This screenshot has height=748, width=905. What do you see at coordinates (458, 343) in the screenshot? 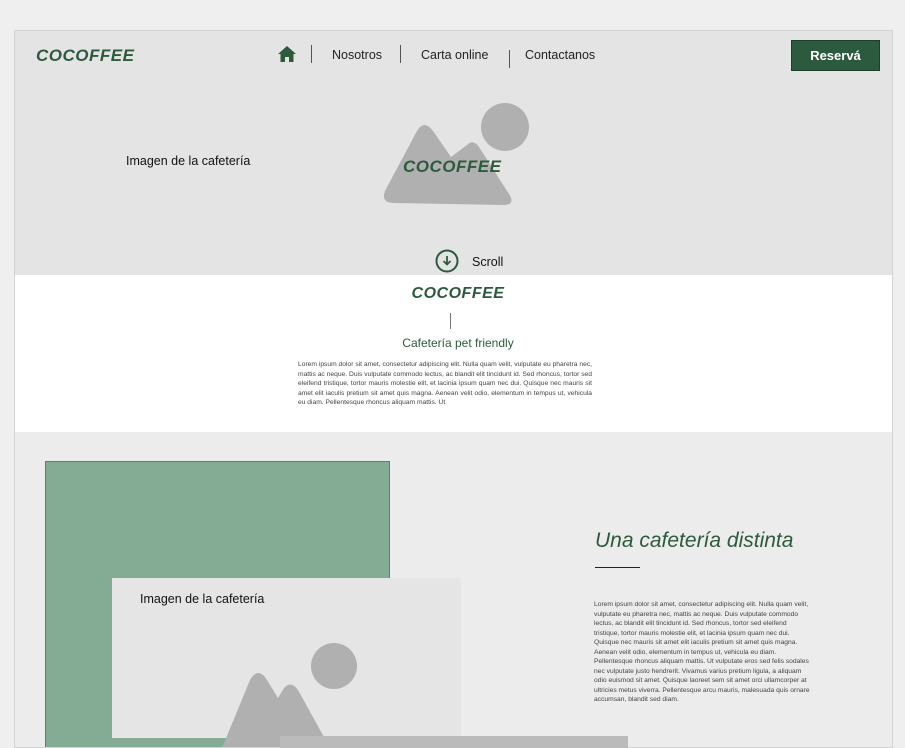
I see `intro-subtitle: Cafetería pet friendly` at bounding box center [458, 343].